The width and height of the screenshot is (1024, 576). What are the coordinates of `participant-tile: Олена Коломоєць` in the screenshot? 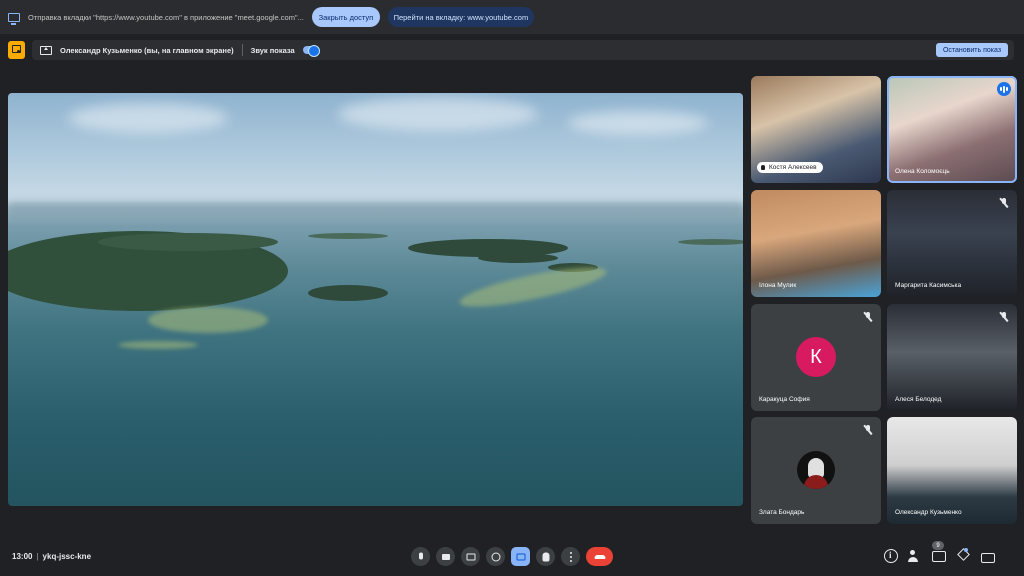 It's located at (952, 129).